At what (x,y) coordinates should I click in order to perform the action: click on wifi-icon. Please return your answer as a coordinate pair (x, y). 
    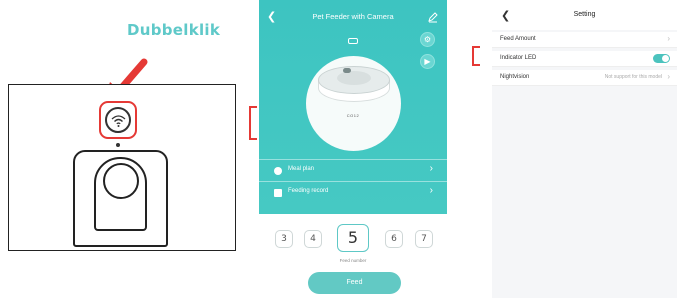
    Looking at the image, I should click on (118, 121).